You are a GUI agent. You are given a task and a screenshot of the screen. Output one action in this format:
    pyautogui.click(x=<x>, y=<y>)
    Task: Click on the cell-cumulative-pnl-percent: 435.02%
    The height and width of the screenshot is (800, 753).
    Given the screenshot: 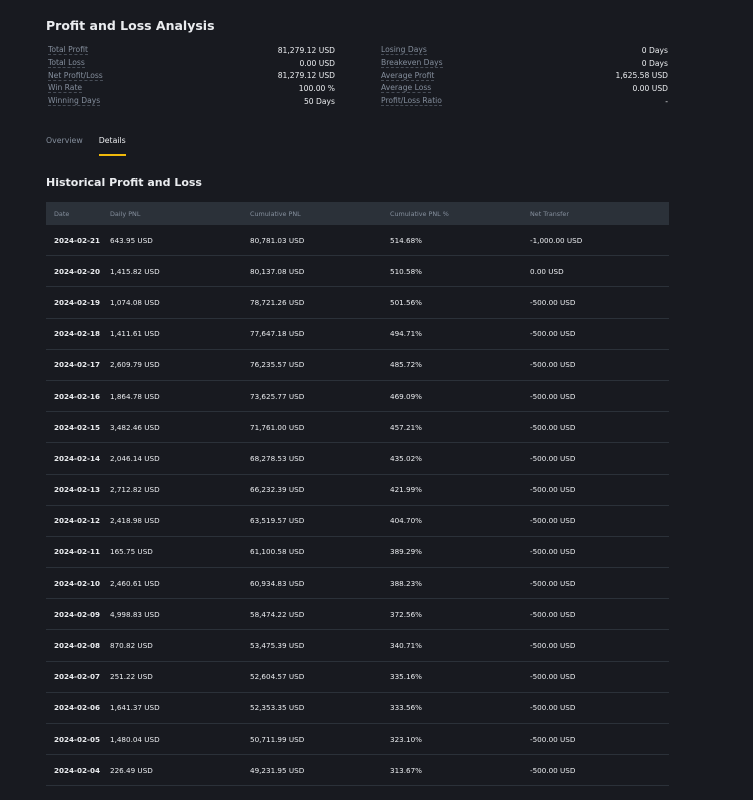 What is the action you would take?
    pyautogui.click(x=406, y=458)
    